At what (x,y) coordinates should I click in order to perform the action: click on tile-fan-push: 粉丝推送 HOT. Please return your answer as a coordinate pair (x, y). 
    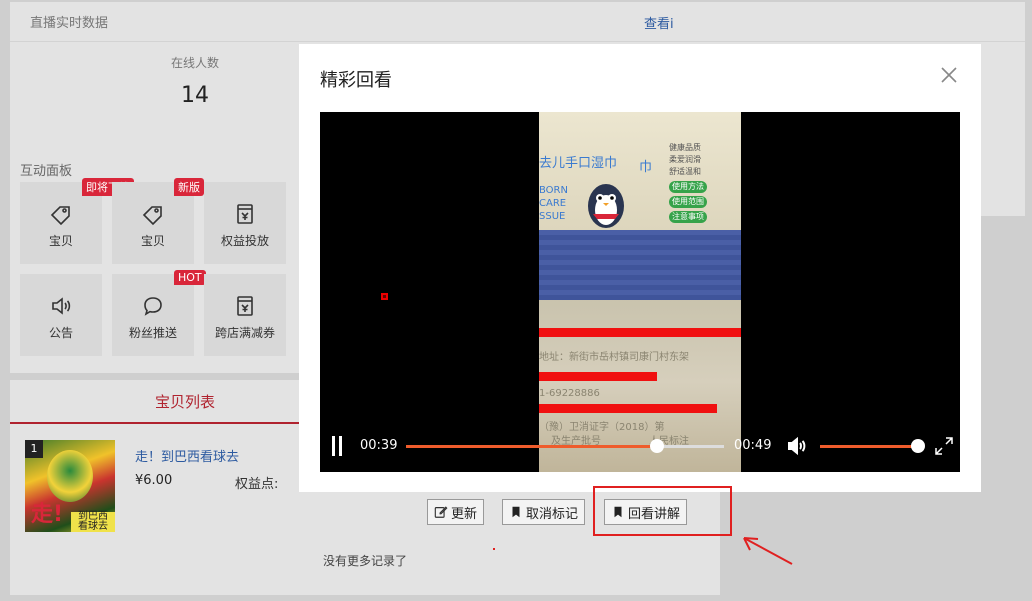
    Looking at the image, I should click on (159, 313).